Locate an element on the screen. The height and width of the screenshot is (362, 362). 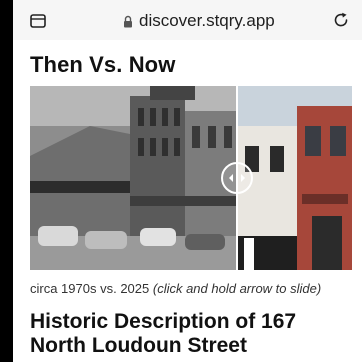
tabs-icon is located at coordinates (38, 21).